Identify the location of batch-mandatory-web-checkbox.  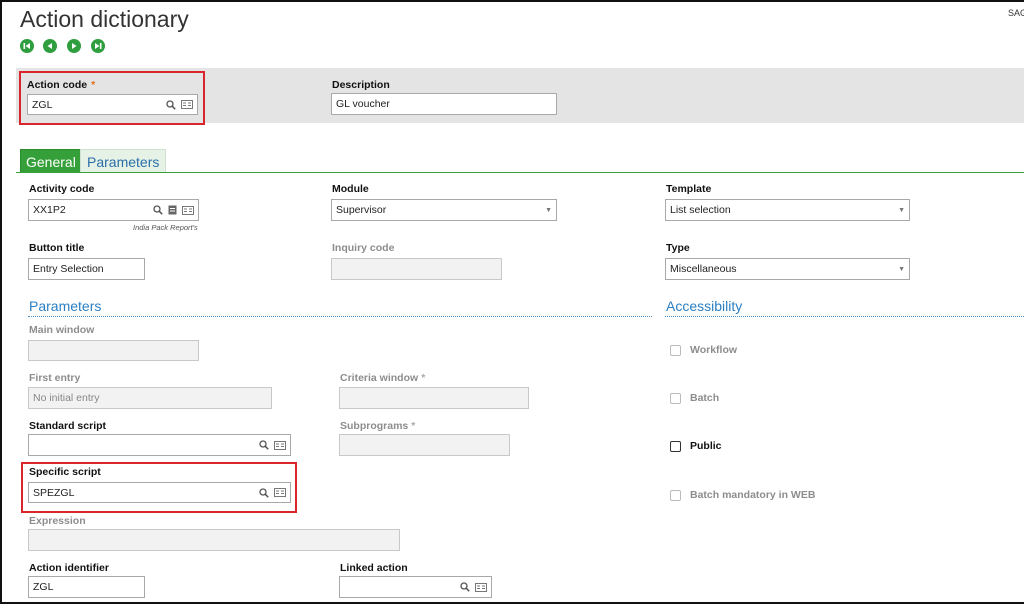
(675, 495).